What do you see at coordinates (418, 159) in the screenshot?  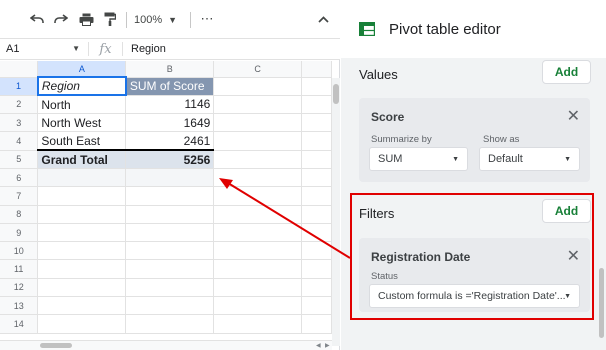 I see `summarize-by-select: SUM ▼` at bounding box center [418, 159].